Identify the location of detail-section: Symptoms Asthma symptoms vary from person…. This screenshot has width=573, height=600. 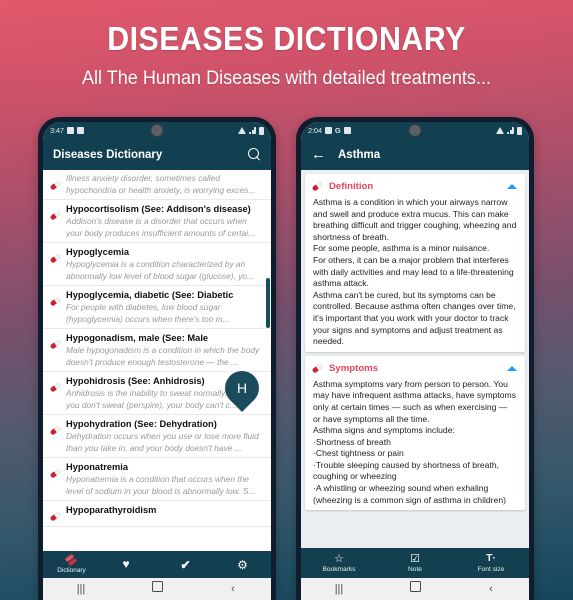
(415, 433).